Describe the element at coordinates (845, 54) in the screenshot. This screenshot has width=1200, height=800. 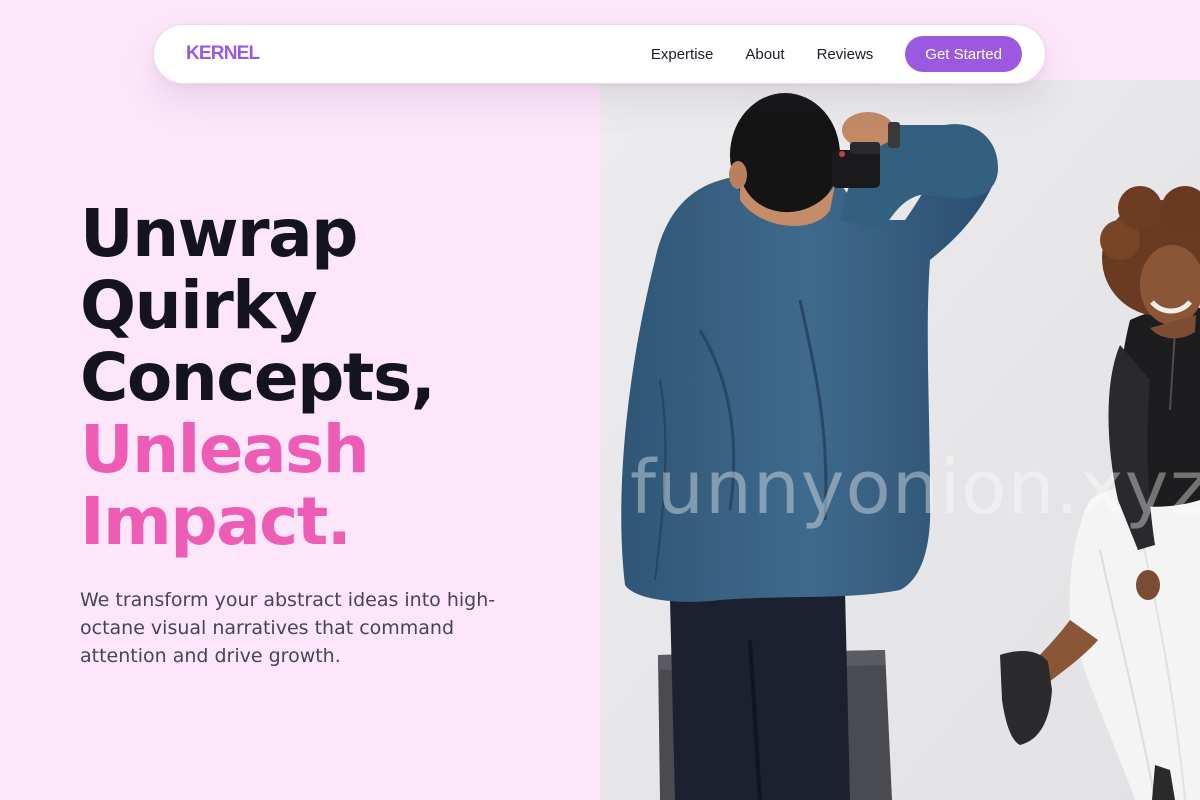
I see `nav-link-reviews: Reviews` at that location.